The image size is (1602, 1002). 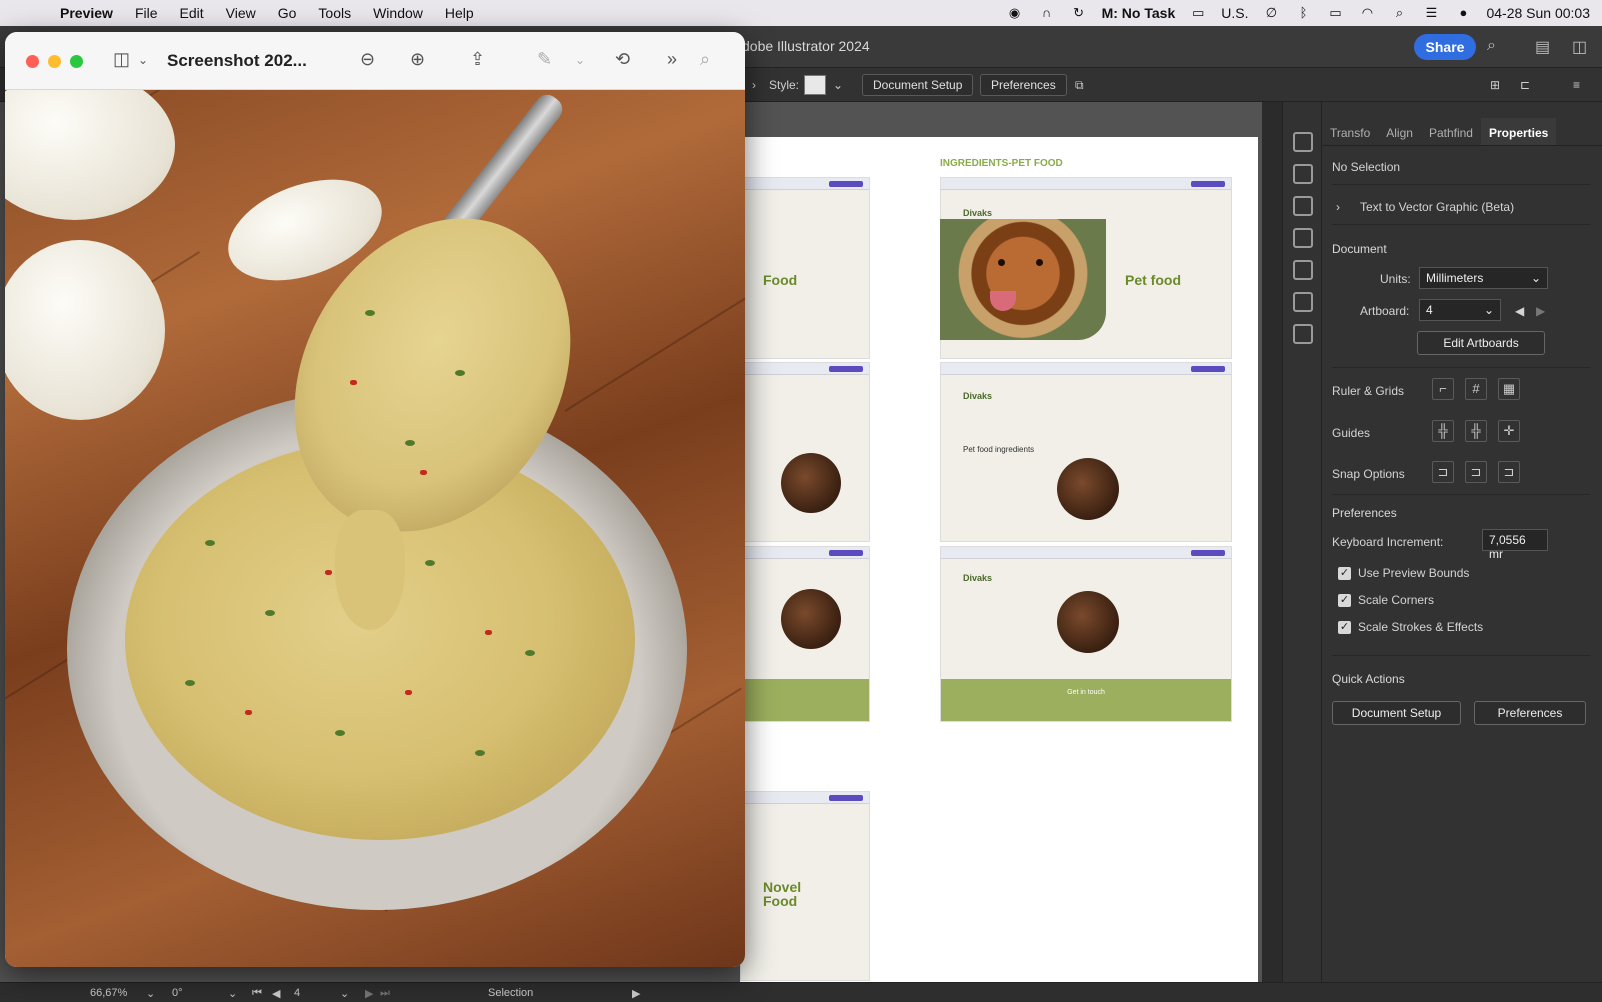 What do you see at coordinates (1198, 13) in the screenshot?
I see `display-icon: ▭` at bounding box center [1198, 13].